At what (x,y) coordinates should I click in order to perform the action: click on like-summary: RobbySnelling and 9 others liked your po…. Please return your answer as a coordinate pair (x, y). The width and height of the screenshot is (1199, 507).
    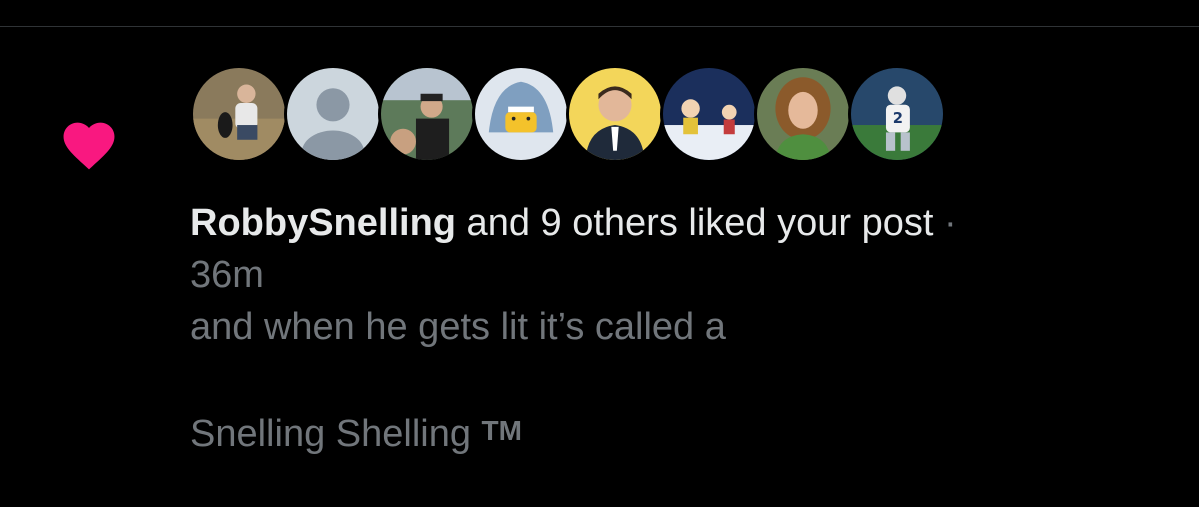
    Looking at the image, I should click on (680, 223).